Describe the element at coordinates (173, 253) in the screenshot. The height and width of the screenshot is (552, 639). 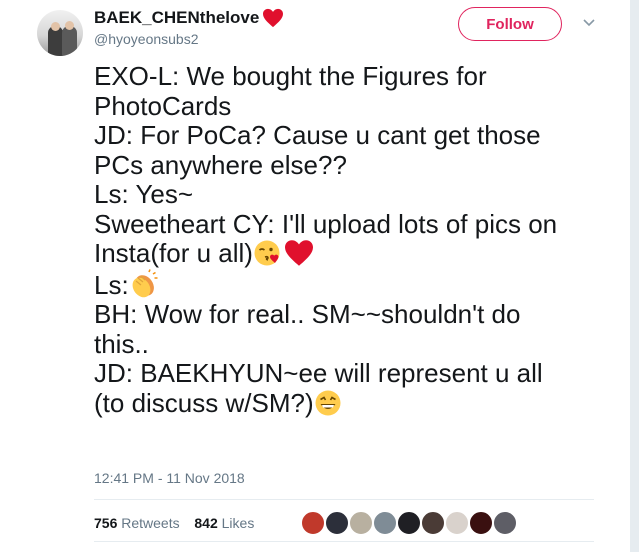
I see `tweet-line: Insta(for u all)` at that location.